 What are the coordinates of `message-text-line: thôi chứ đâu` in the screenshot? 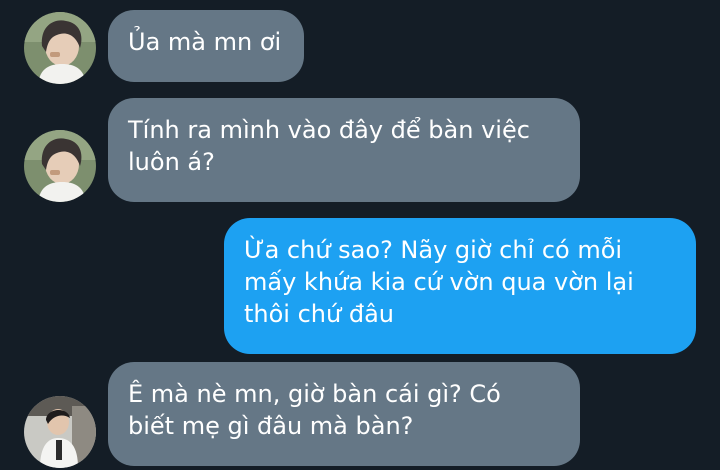 It's located at (319, 314).